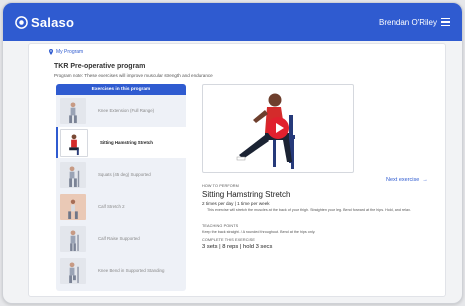 The width and height of the screenshot is (465, 306). I want to click on pin-icon, so click(51, 52).